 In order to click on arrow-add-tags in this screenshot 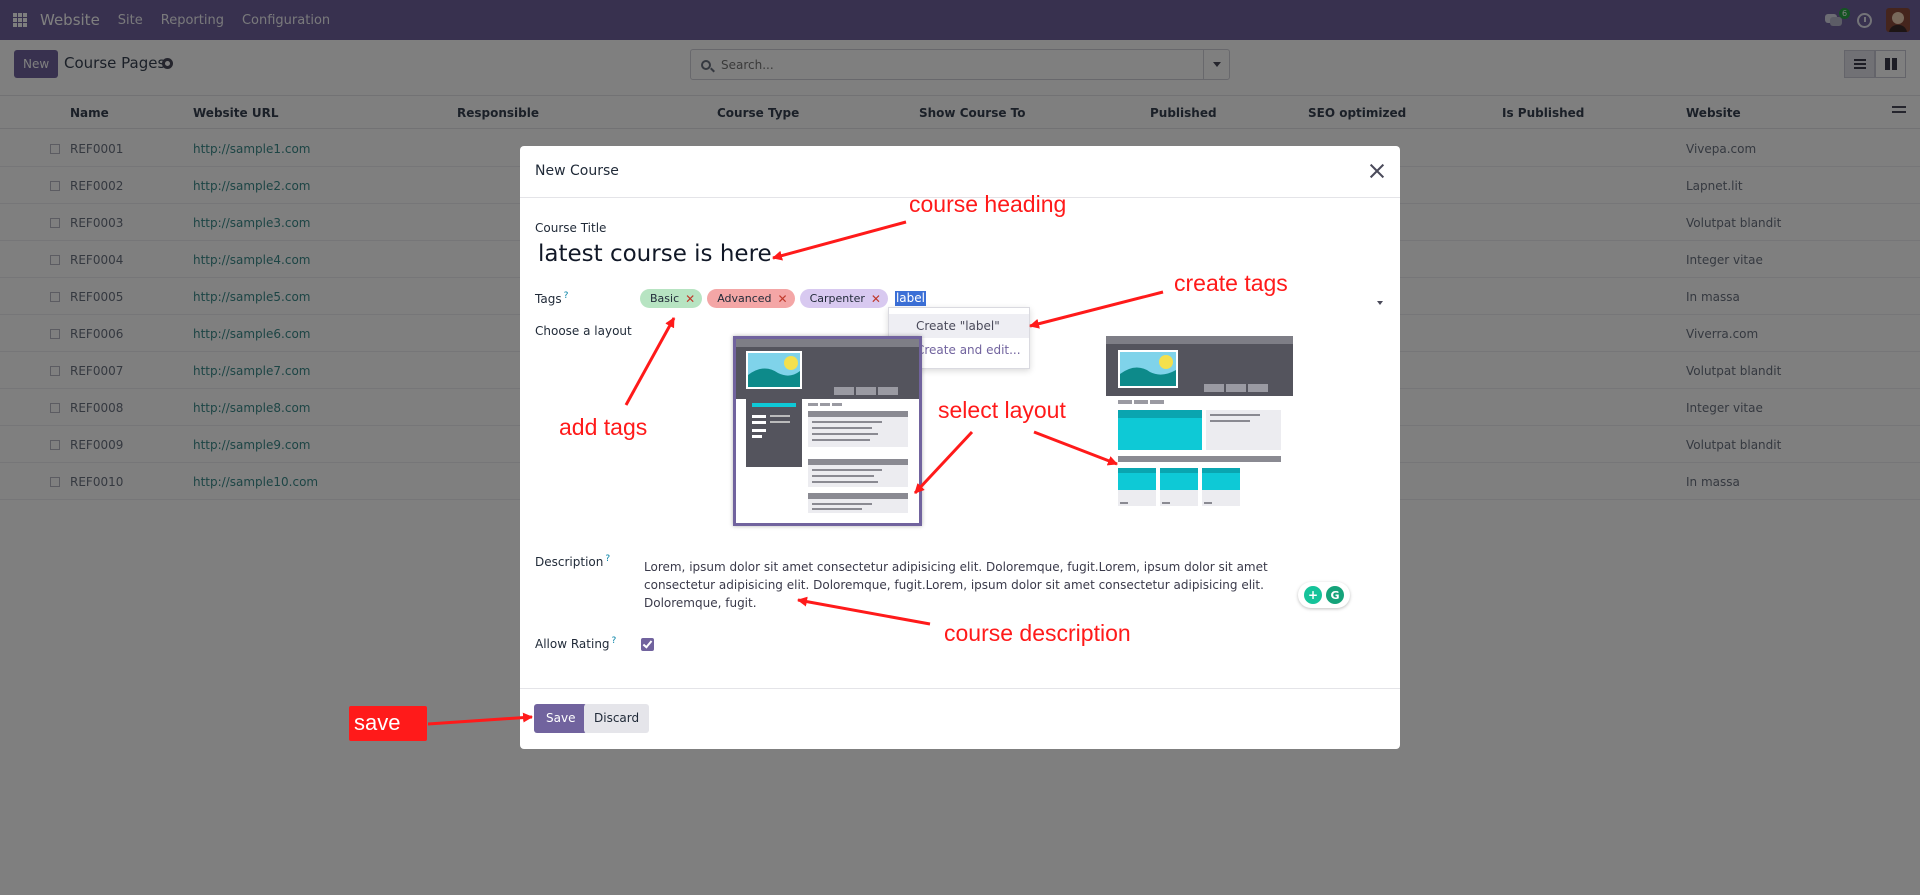, I will do `click(650, 361)`.